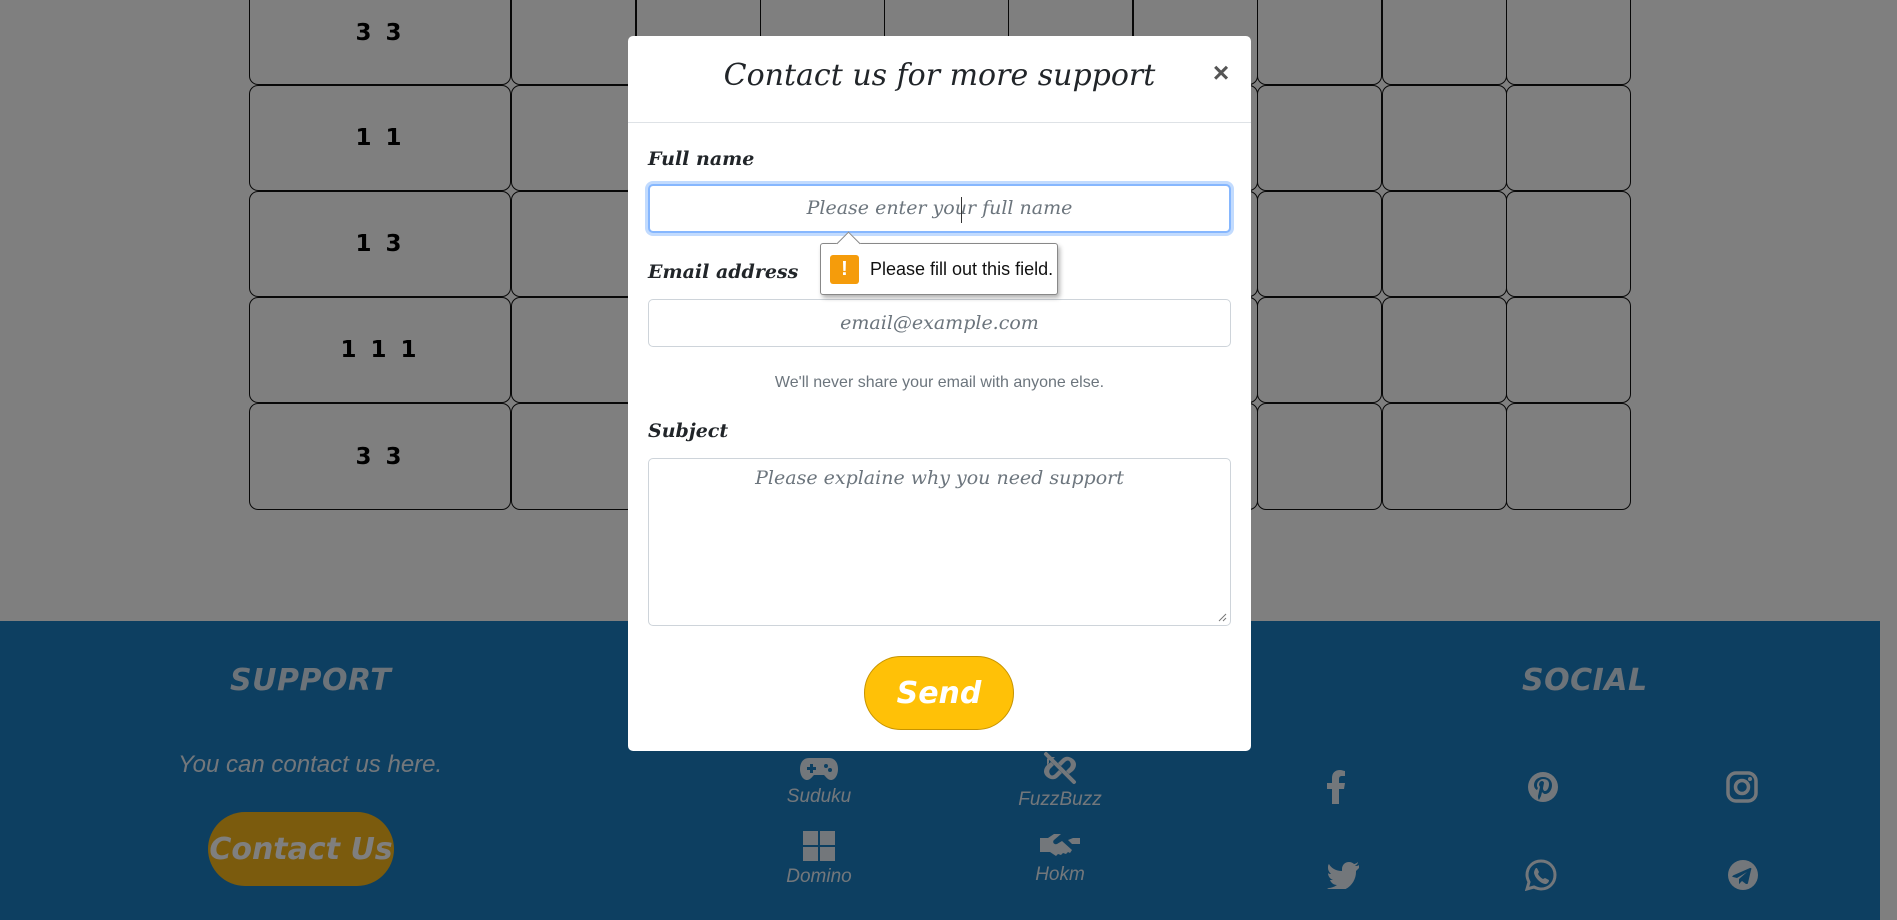 This screenshot has width=1897, height=920. What do you see at coordinates (701, 159) in the screenshot?
I see `fullname-label: Full name` at bounding box center [701, 159].